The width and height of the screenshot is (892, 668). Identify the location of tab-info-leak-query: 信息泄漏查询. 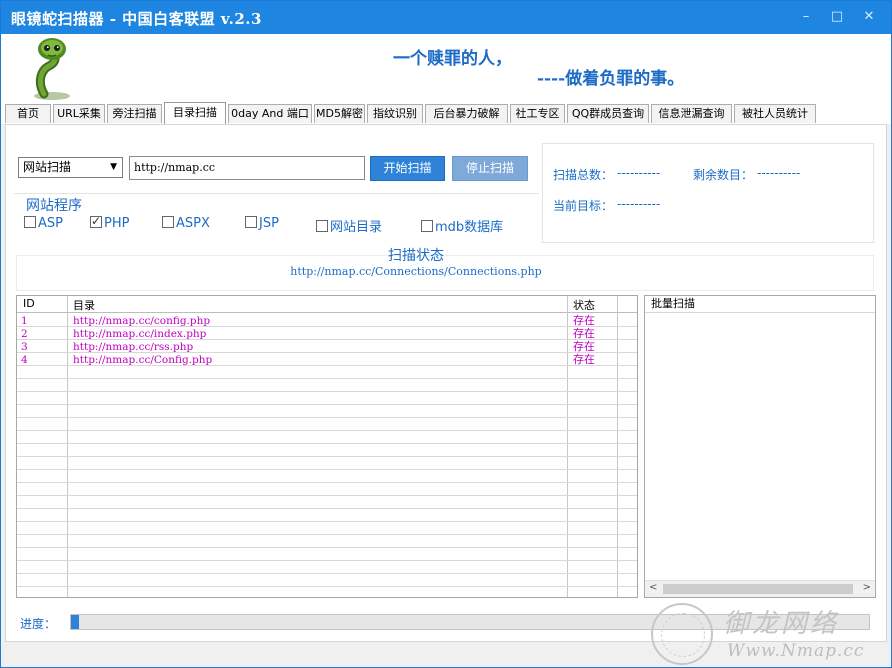
(691, 113).